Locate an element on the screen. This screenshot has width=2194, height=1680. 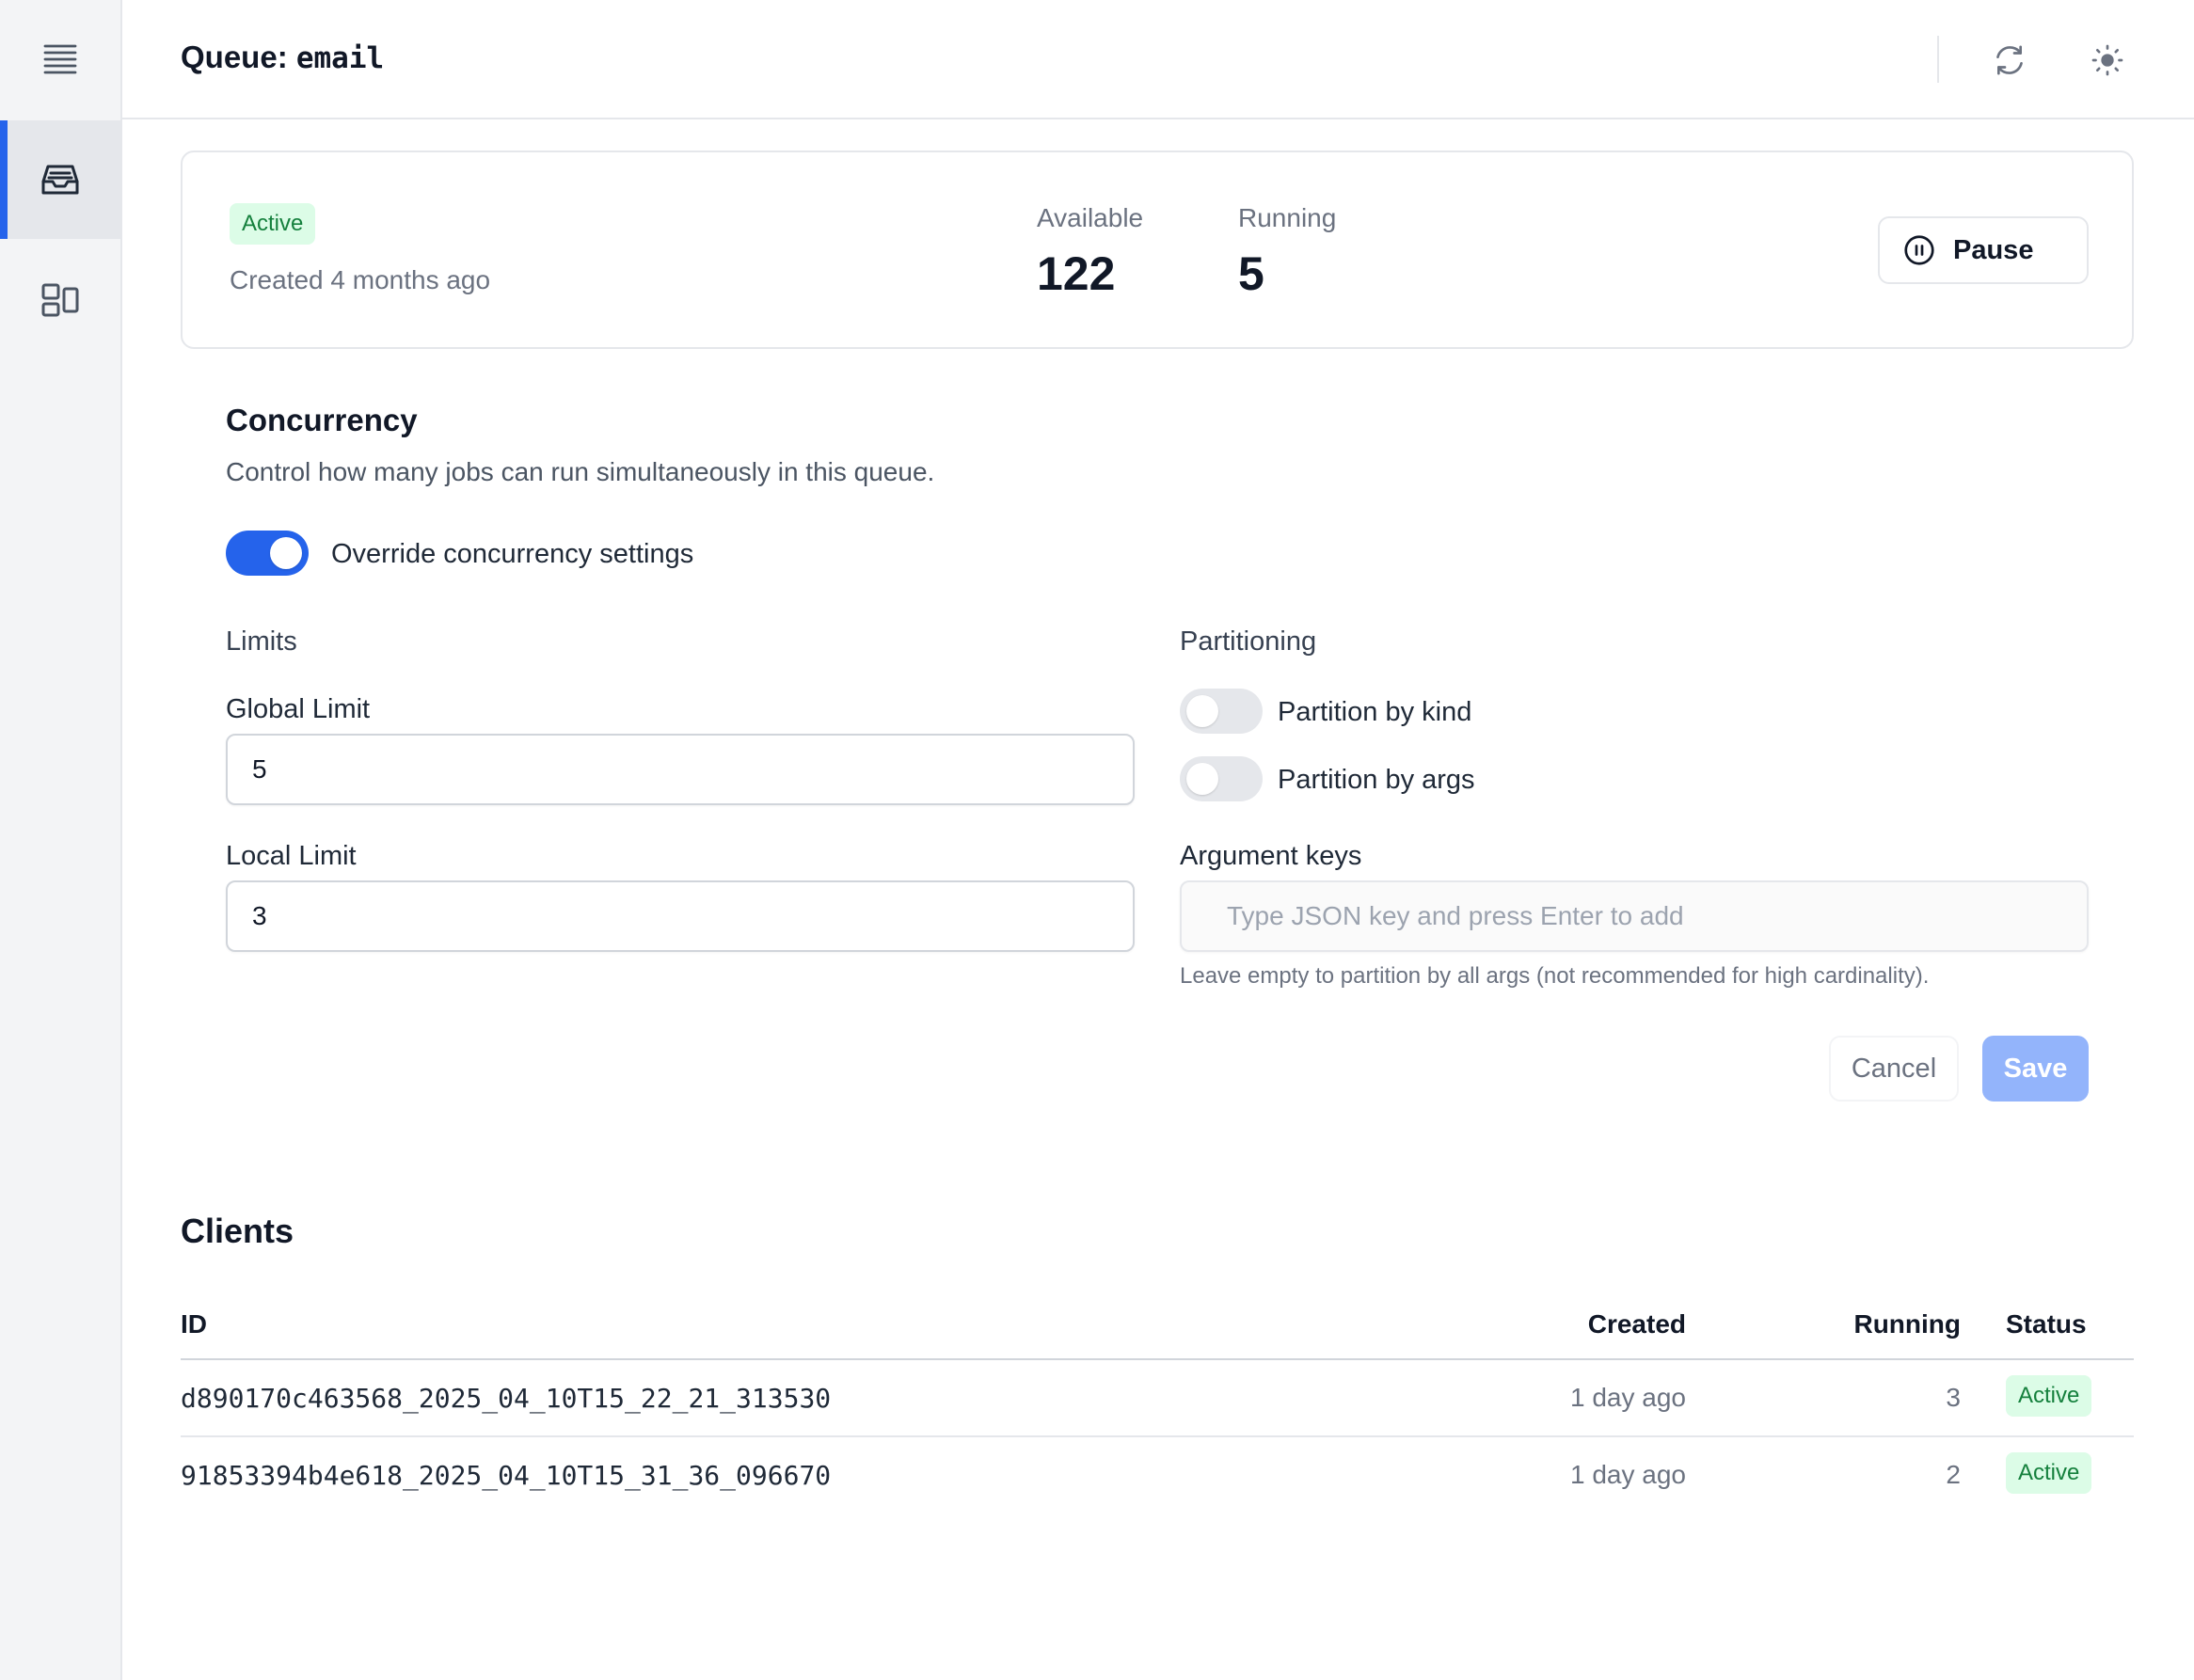
argument-keys-label: Argument keys is located at coordinates (1271, 856).